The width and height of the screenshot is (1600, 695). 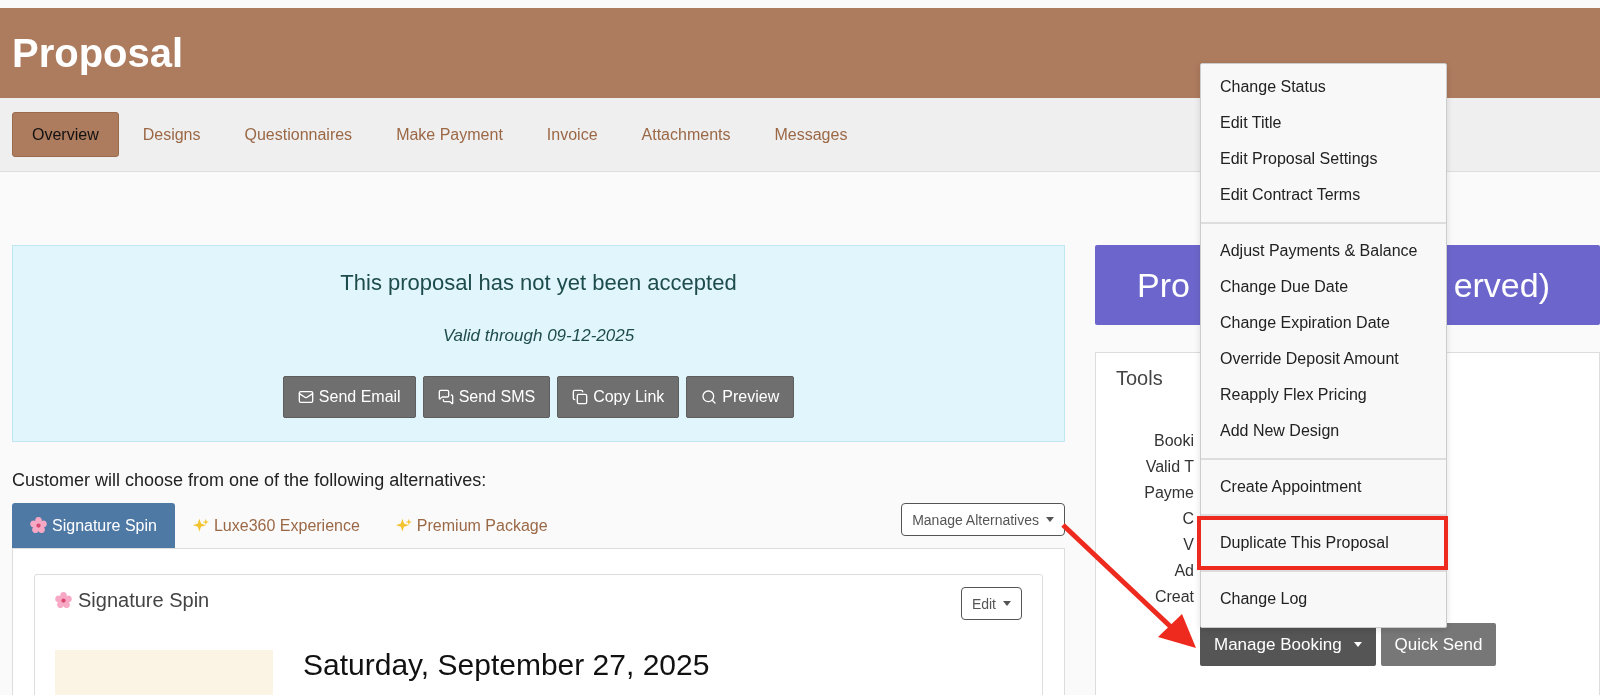 What do you see at coordinates (471, 525) in the screenshot?
I see `alternative-tab: Premium Package` at bounding box center [471, 525].